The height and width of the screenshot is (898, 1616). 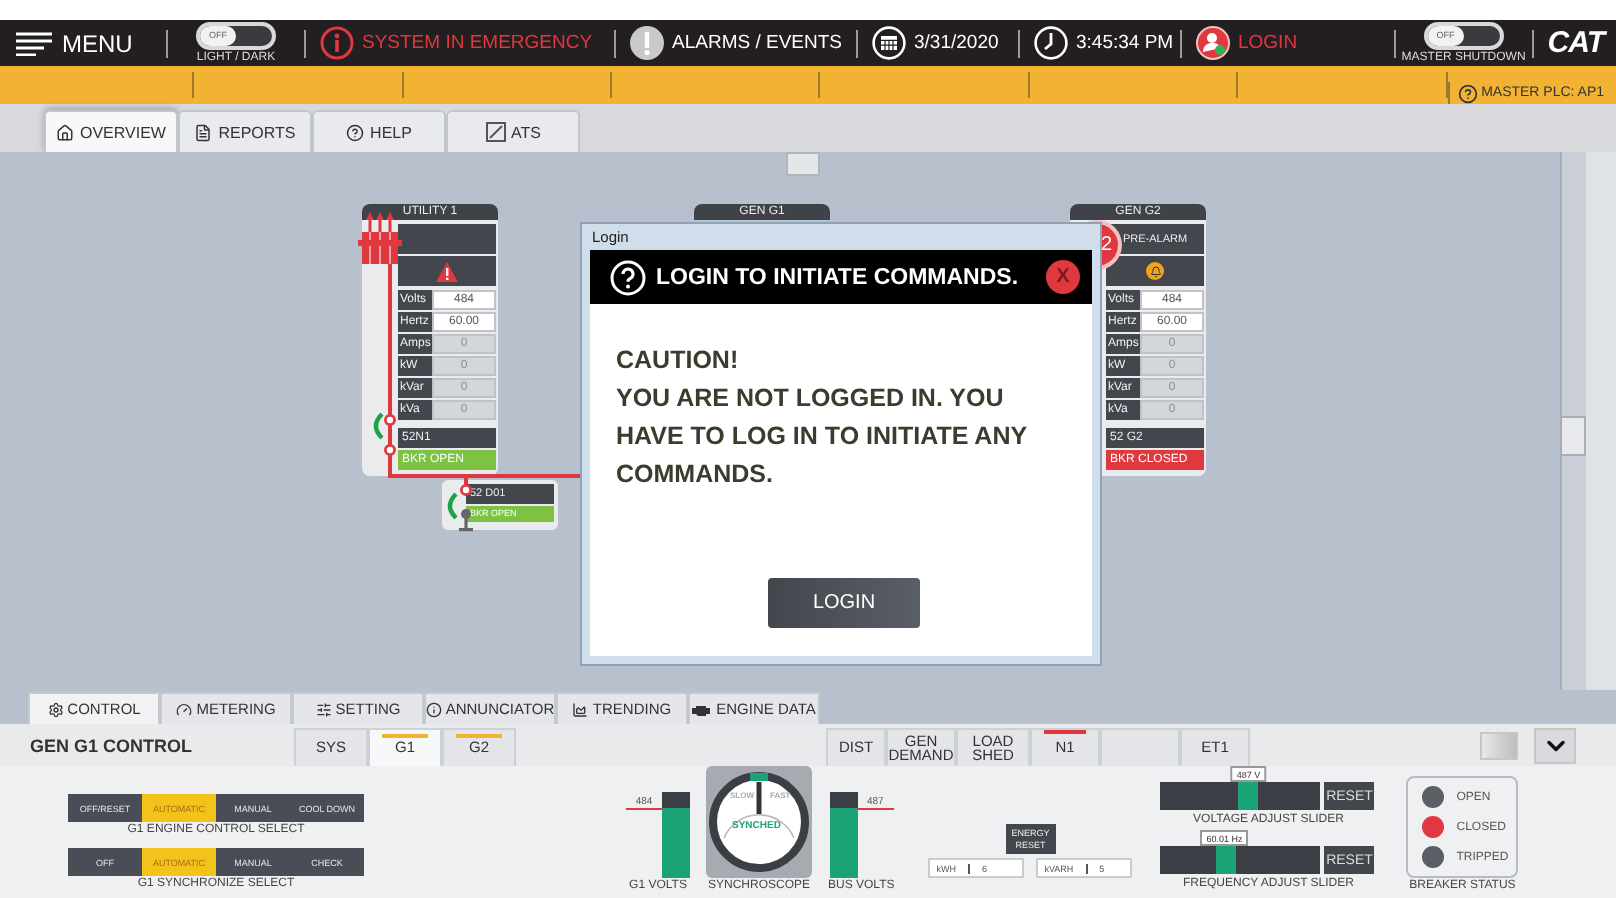 I want to click on login-button: LOGIN, so click(x=844, y=603).